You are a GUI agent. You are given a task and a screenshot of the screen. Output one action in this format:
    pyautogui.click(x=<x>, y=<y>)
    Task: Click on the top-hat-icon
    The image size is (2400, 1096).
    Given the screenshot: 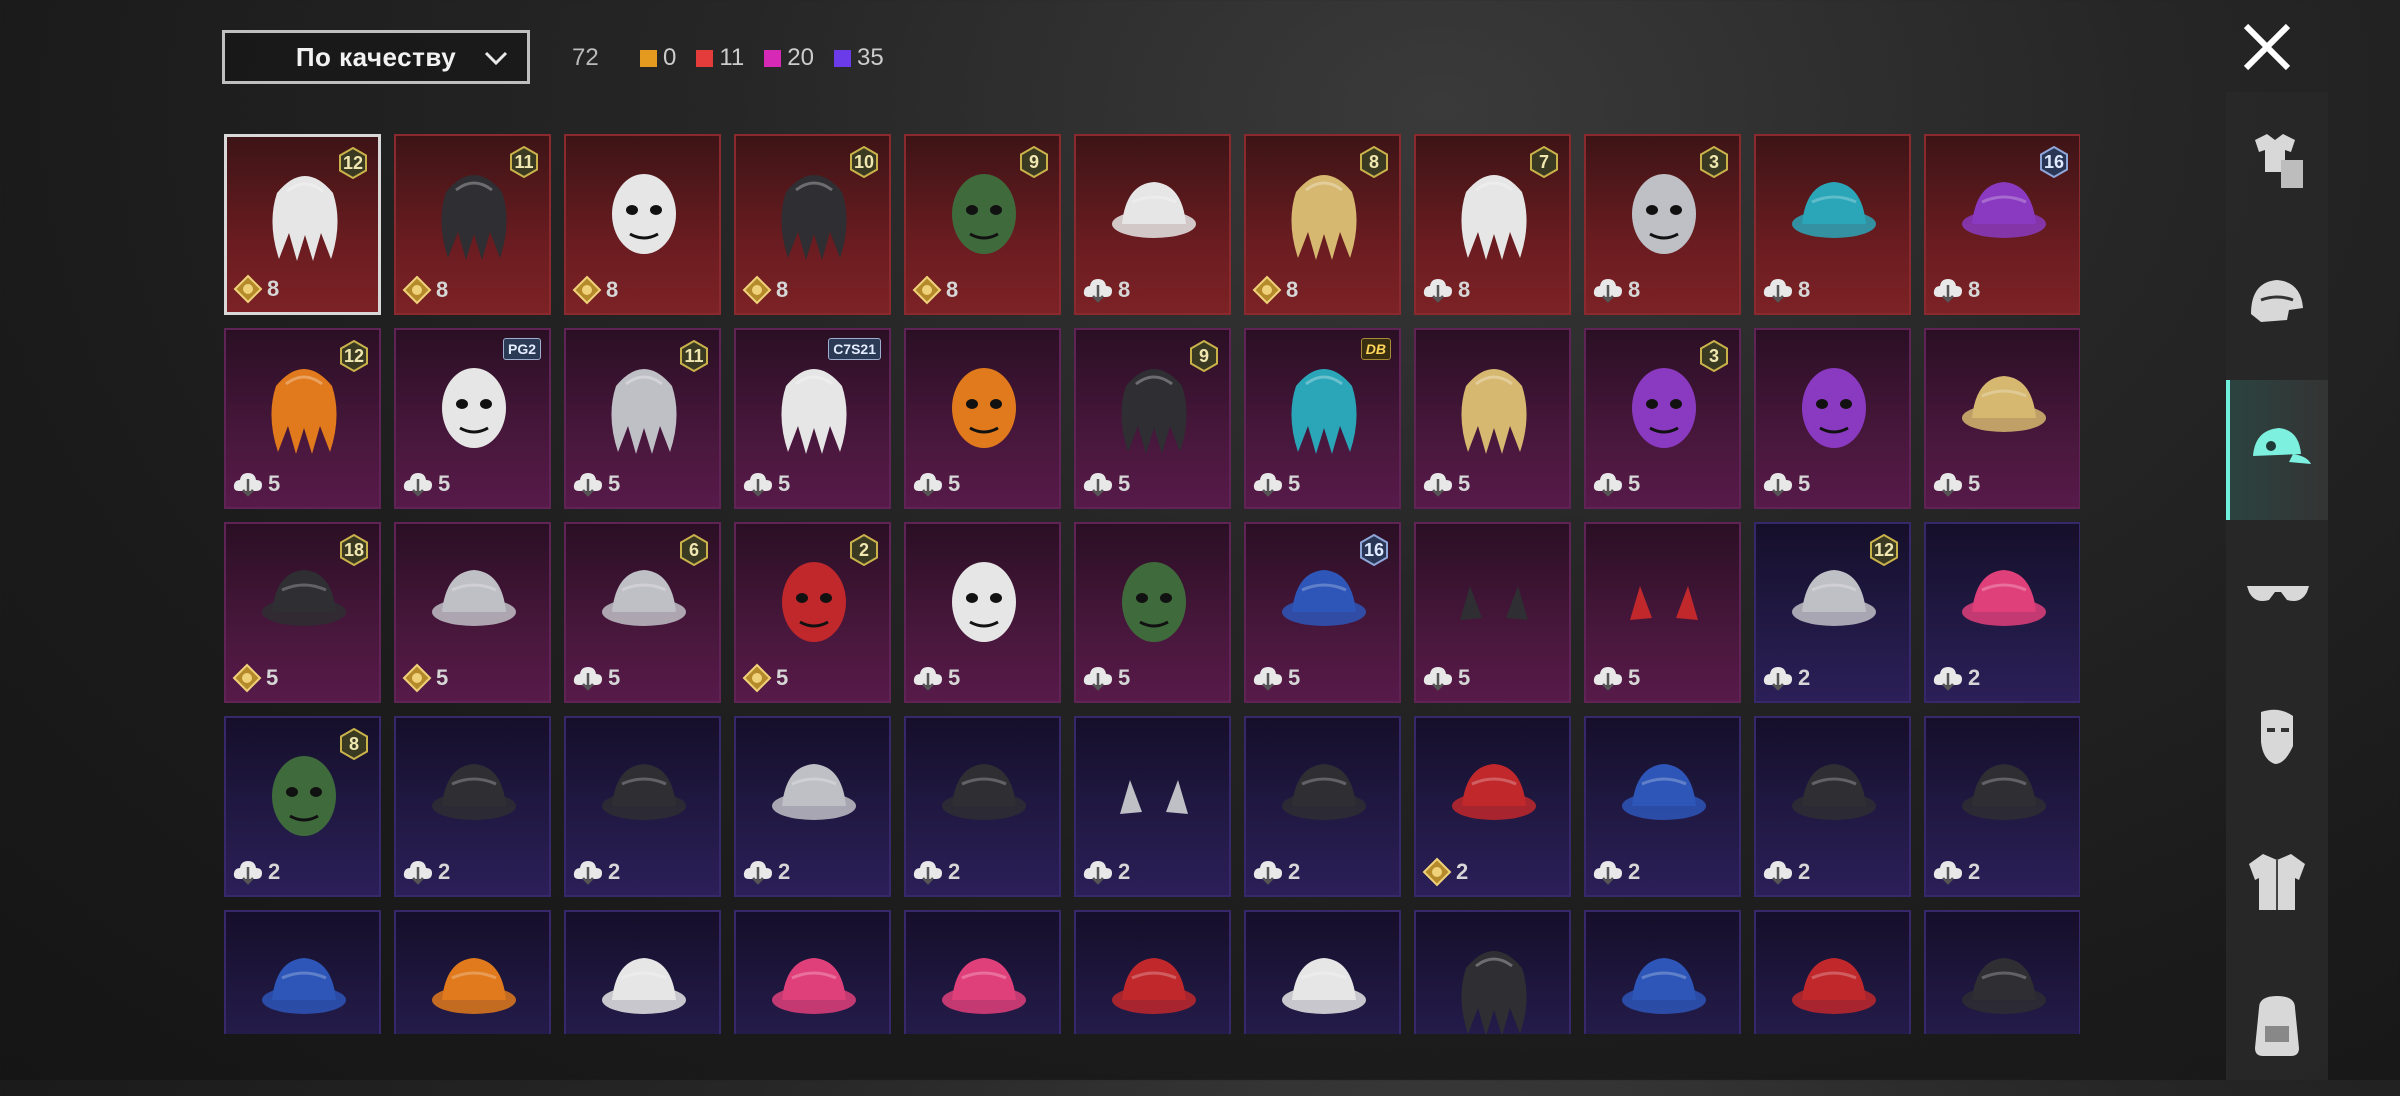 What is the action you would take?
    pyautogui.click(x=2004, y=986)
    